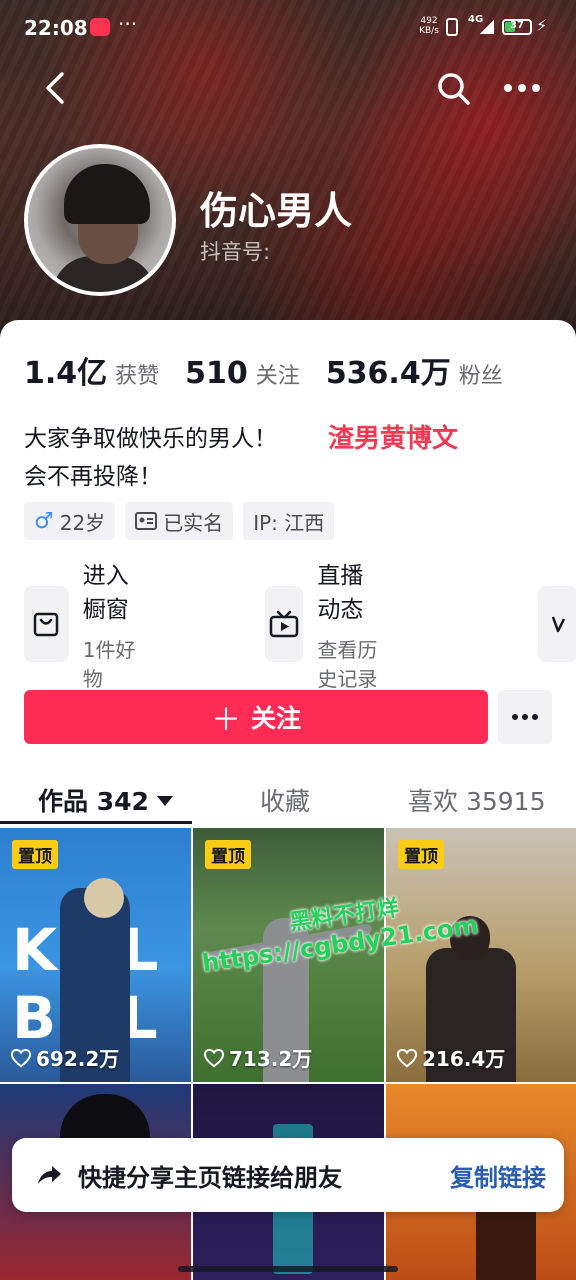 Image resolution: width=576 pixels, height=1280 pixels. What do you see at coordinates (107, 194) in the screenshot?
I see `avatar-hair` at bounding box center [107, 194].